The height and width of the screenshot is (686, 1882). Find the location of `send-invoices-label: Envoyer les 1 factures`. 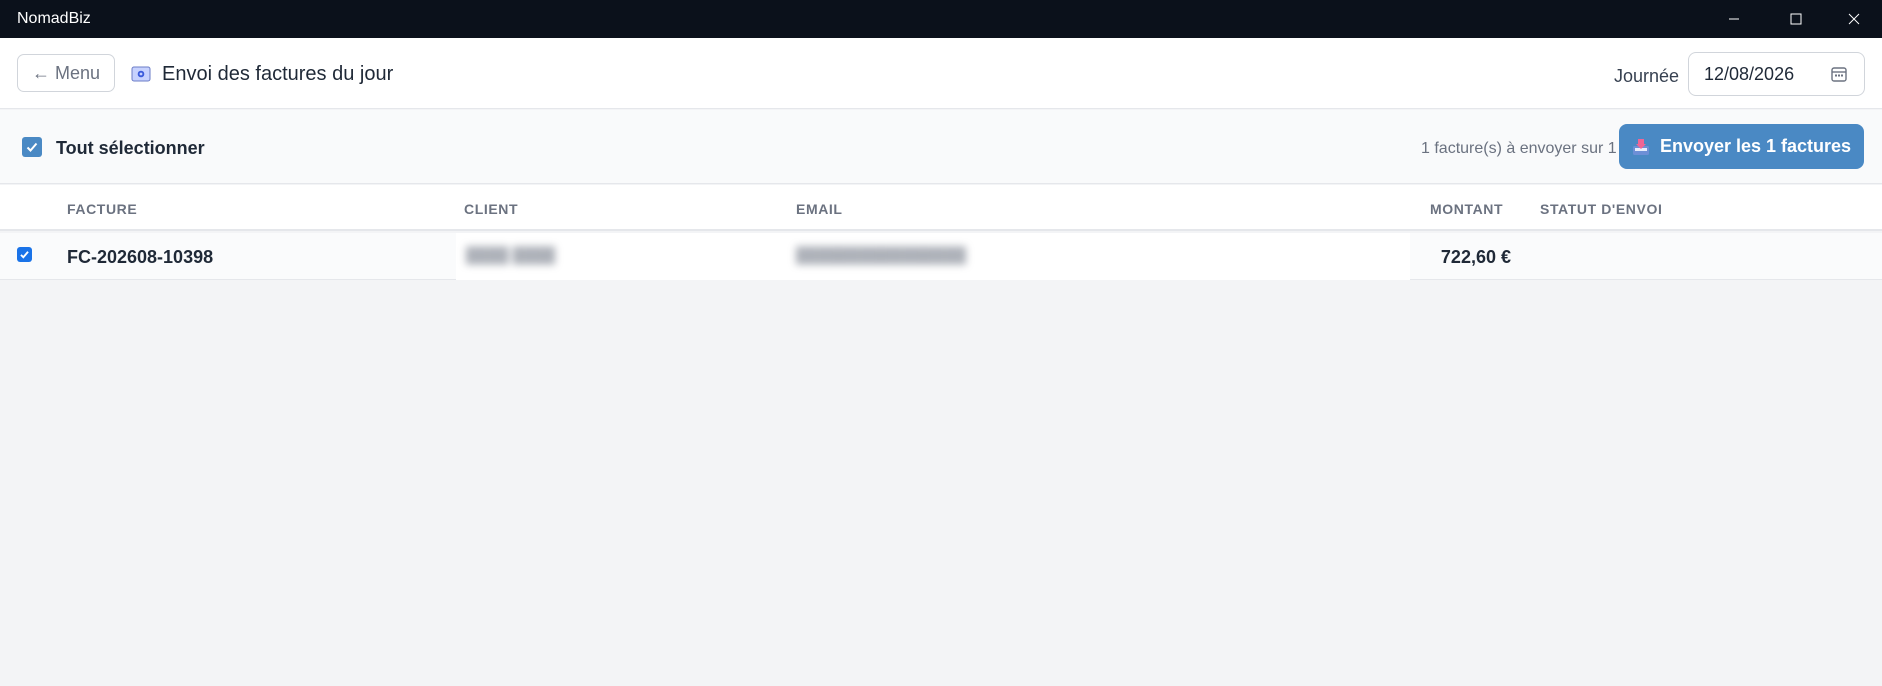

send-invoices-label: Envoyer les 1 factures is located at coordinates (1755, 146).